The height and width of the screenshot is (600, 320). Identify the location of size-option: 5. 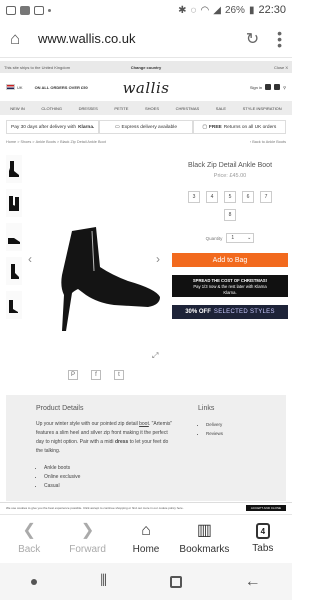
(230, 197).